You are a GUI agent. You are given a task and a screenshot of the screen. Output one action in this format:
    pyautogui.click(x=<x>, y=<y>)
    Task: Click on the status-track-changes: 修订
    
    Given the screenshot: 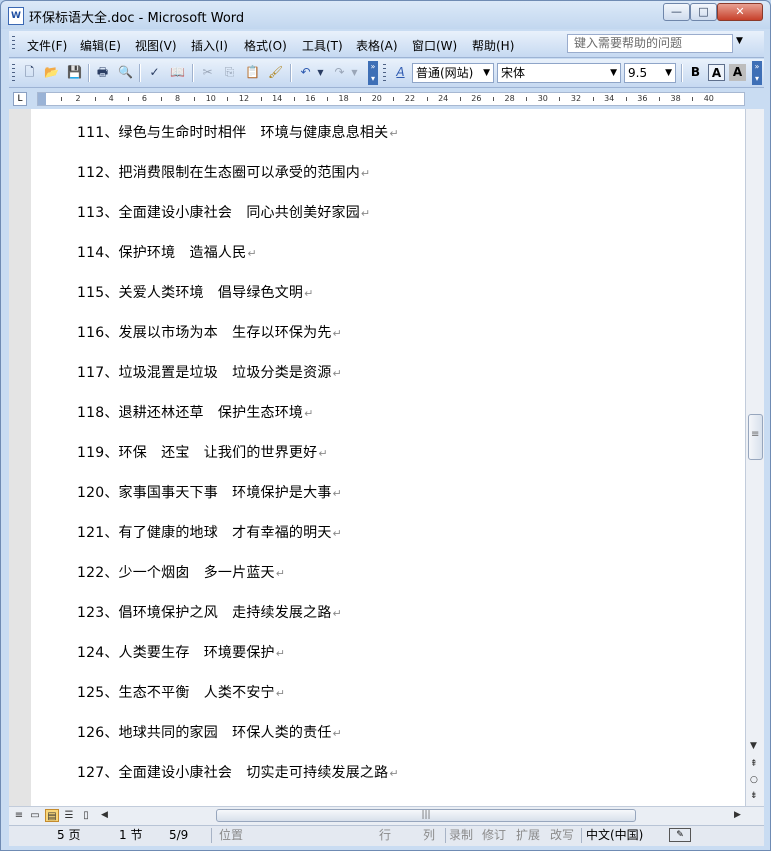 What is the action you would take?
    pyautogui.click(x=494, y=835)
    